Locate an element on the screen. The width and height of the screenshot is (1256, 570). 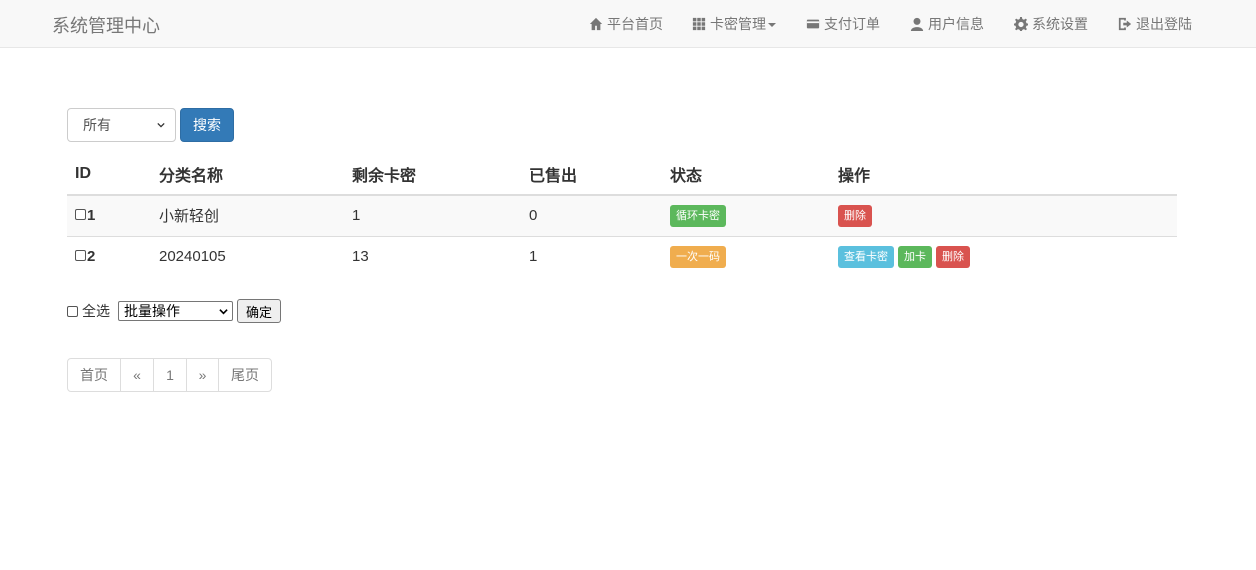
nav-card-management-label: 卡密管理 is located at coordinates (738, 24).